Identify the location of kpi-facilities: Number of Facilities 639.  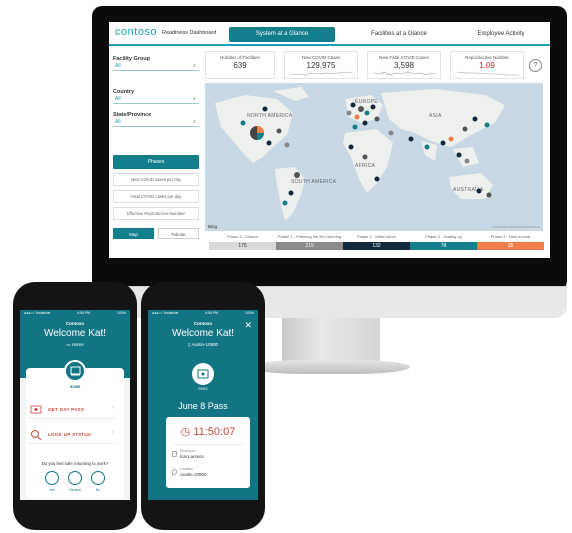
(240, 65).